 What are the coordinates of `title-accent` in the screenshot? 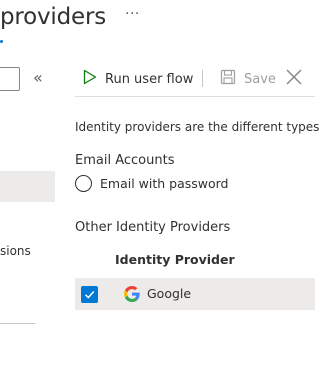 It's located at (1, 41).